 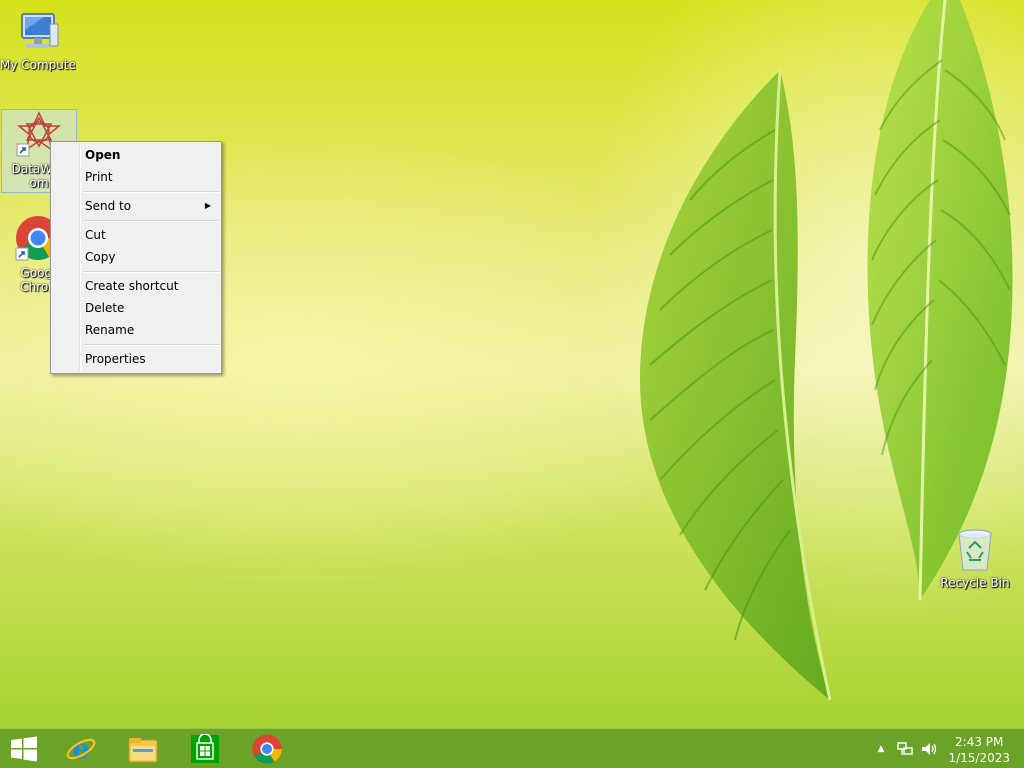 What do you see at coordinates (975, 583) in the screenshot?
I see `desktop-icon-label: Recycle Bin` at bounding box center [975, 583].